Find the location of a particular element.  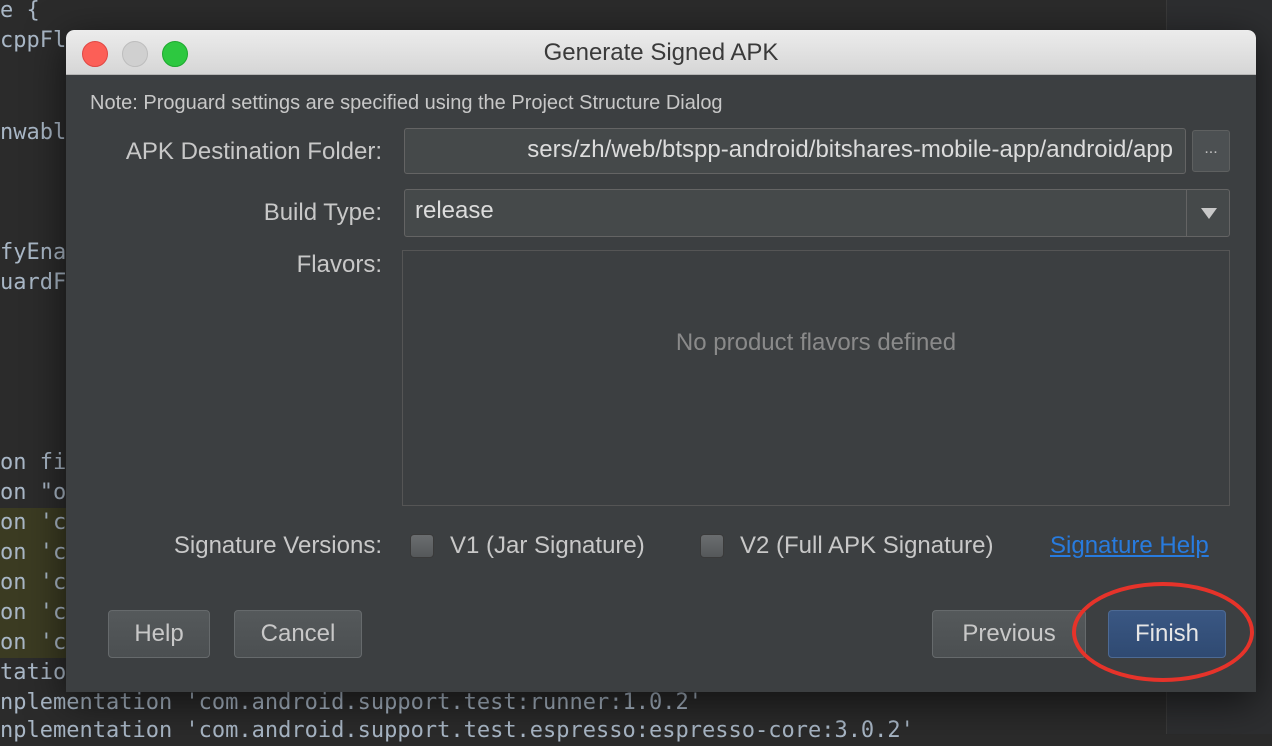

flavors-empty-text: No product flavors defined is located at coordinates (816, 342).